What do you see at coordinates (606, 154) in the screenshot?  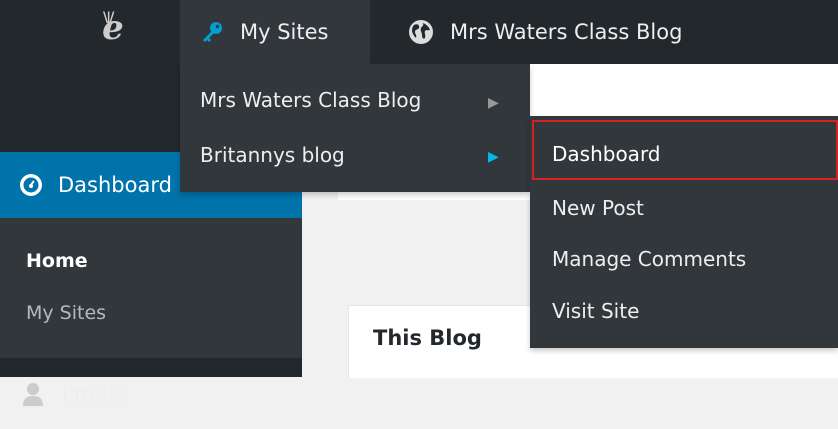 I see `flyout-item-dashboard: Dashboard` at bounding box center [606, 154].